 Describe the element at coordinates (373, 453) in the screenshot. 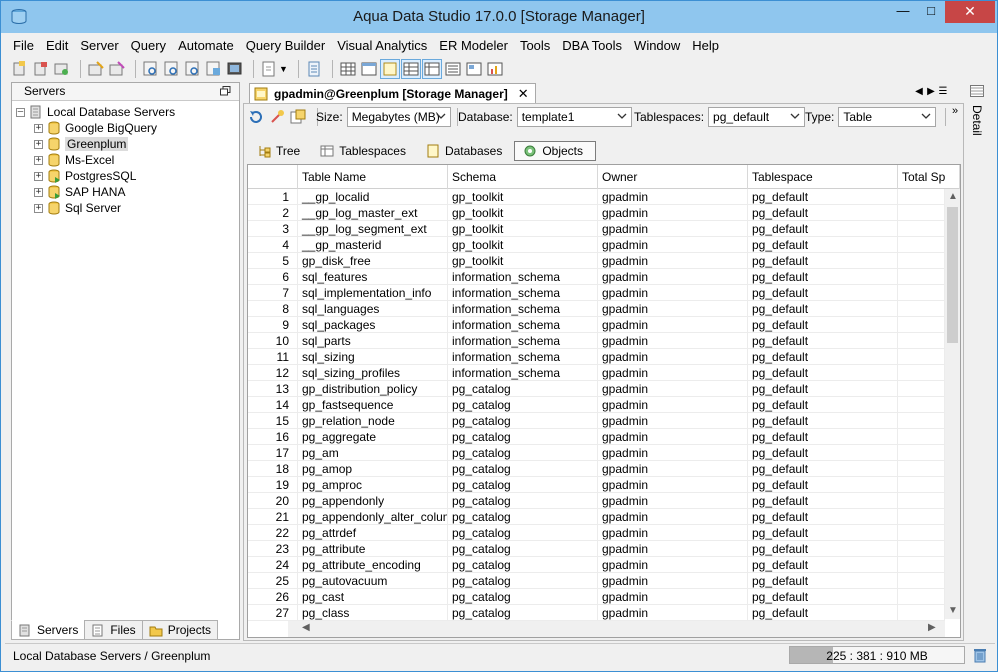

I see `cell-table-name: pg_am` at that location.